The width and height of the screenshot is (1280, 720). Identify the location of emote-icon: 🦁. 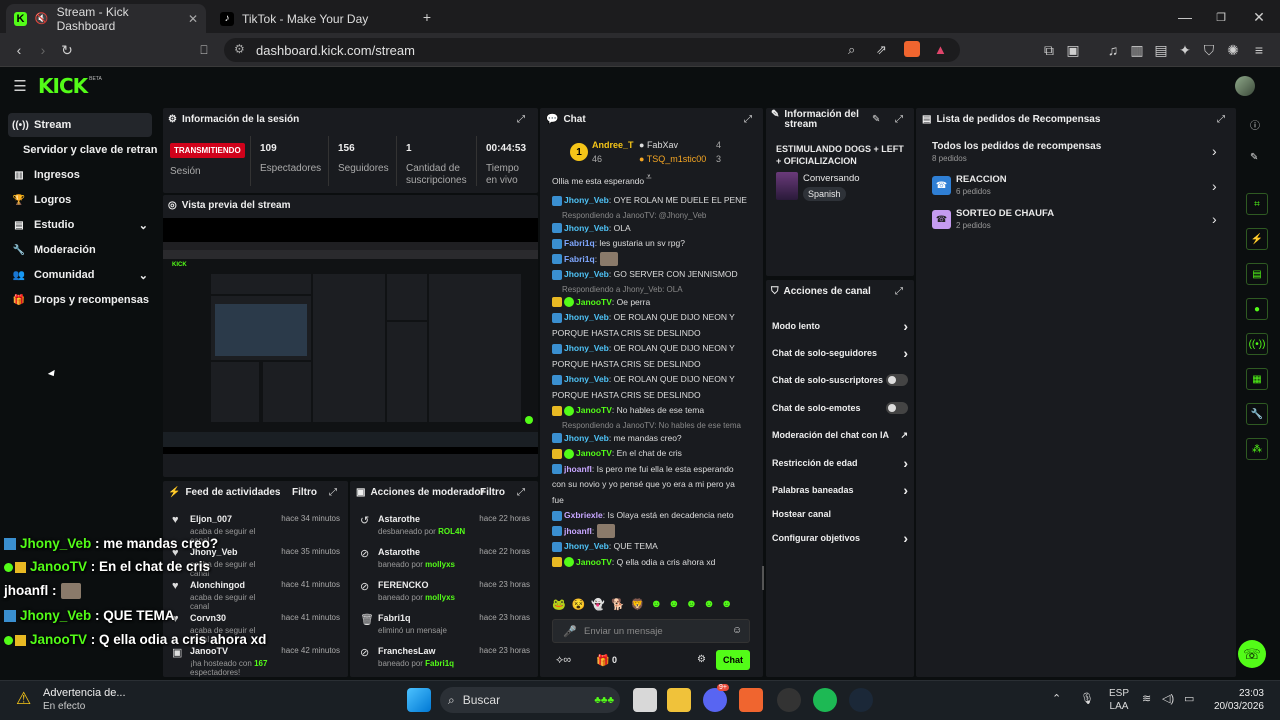
(638, 604).